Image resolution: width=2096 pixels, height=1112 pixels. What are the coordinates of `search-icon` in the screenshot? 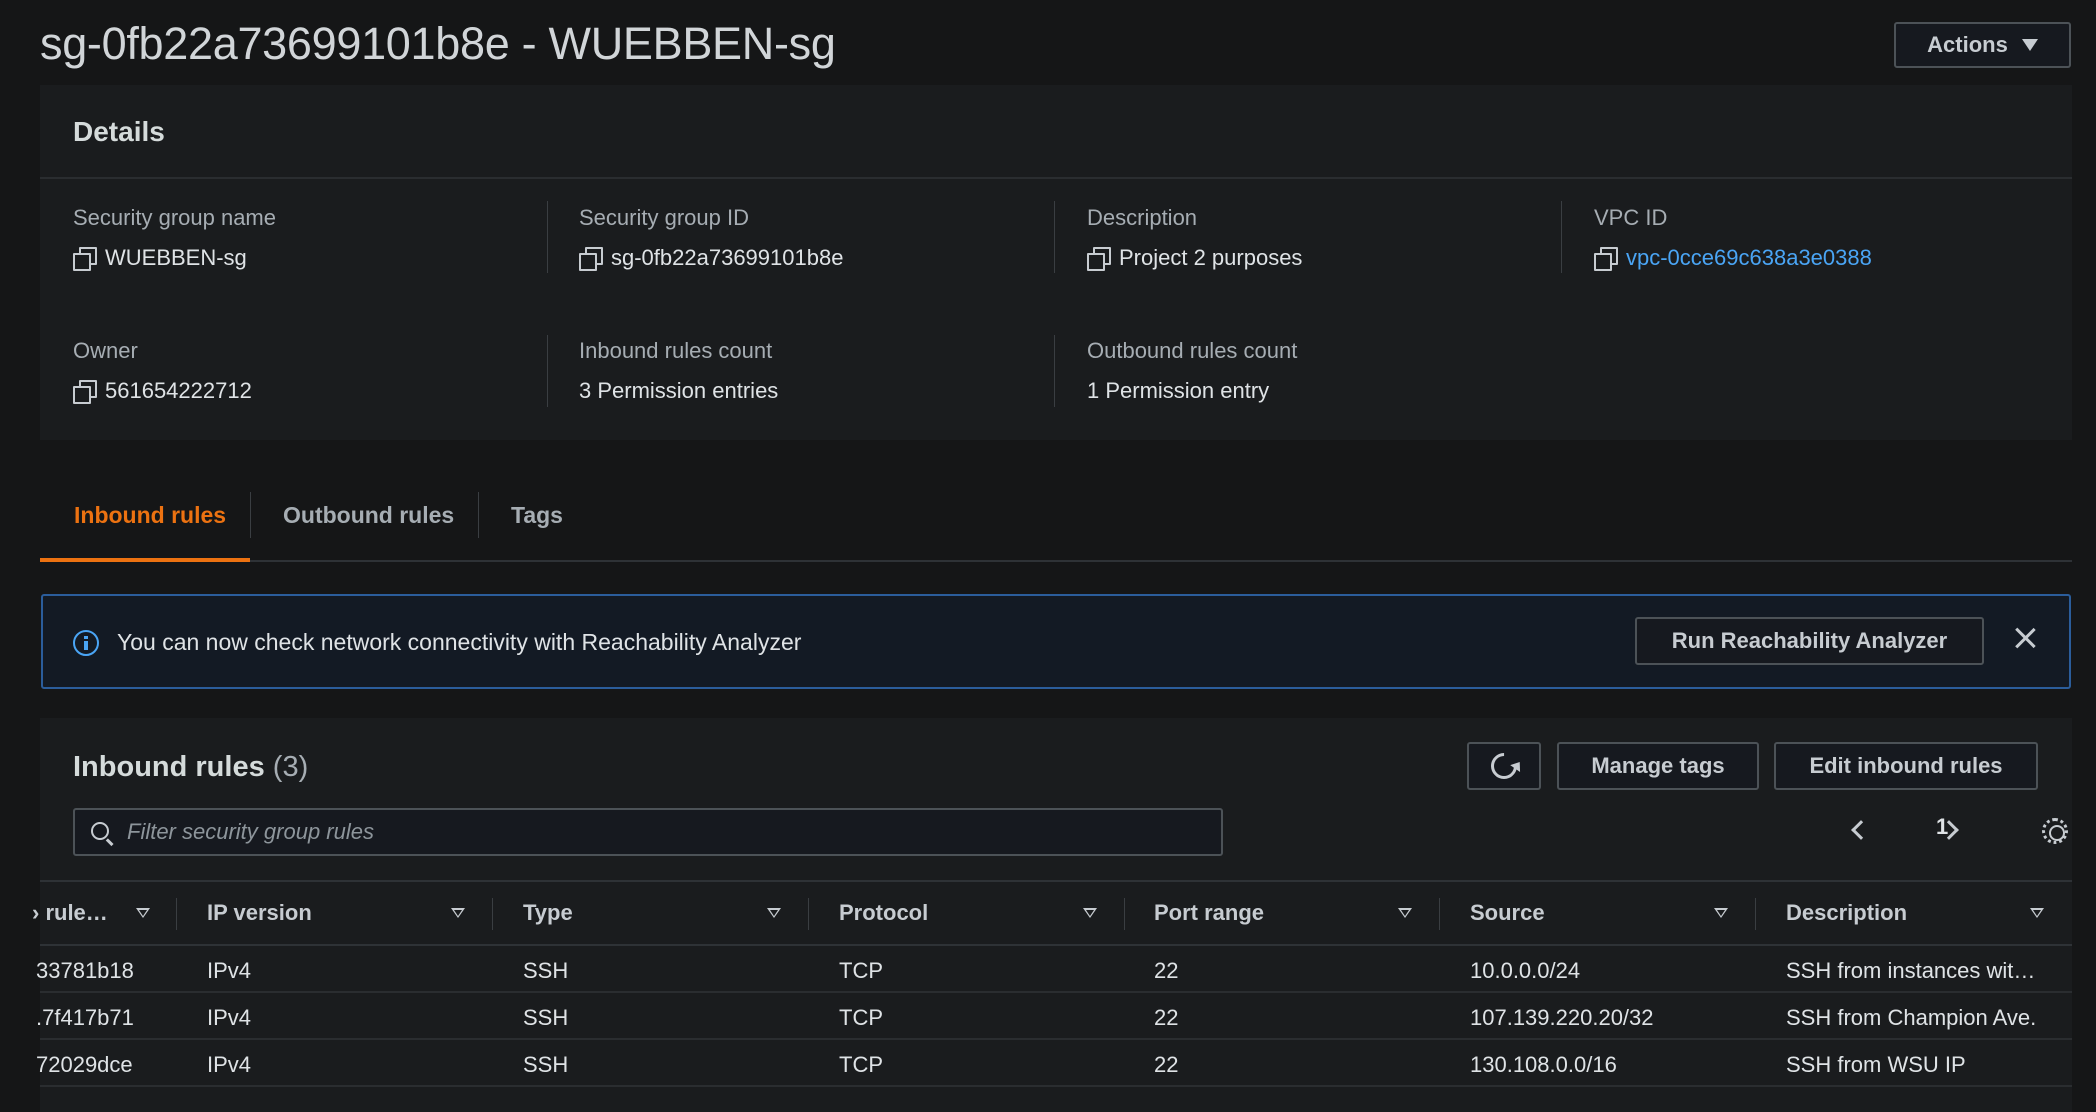 It's located at (100, 831).